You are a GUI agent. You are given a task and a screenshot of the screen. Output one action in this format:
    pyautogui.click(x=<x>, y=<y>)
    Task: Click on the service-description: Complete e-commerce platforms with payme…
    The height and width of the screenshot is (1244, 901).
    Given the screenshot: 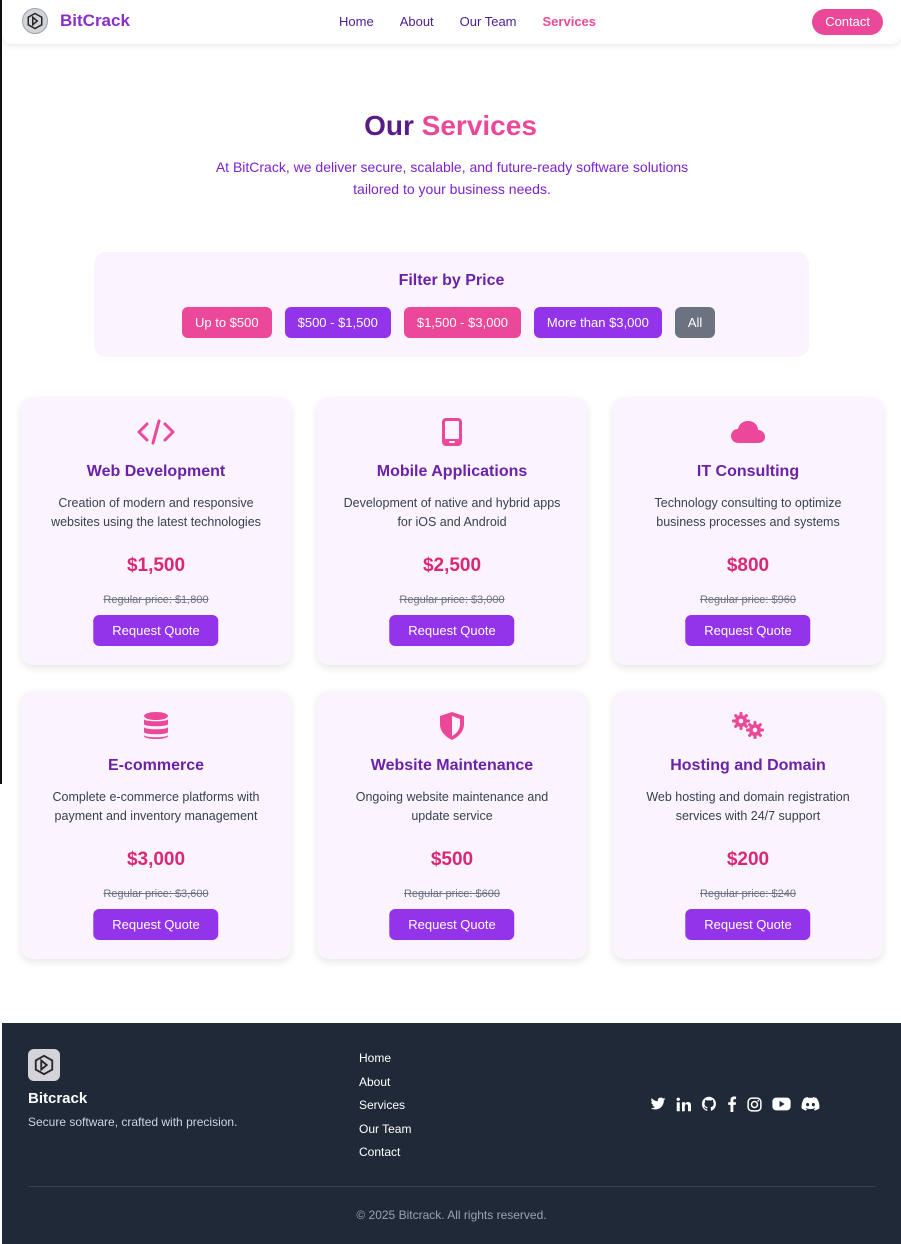 What is the action you would take?
    pyautogui.click(x=156, y=806)
    